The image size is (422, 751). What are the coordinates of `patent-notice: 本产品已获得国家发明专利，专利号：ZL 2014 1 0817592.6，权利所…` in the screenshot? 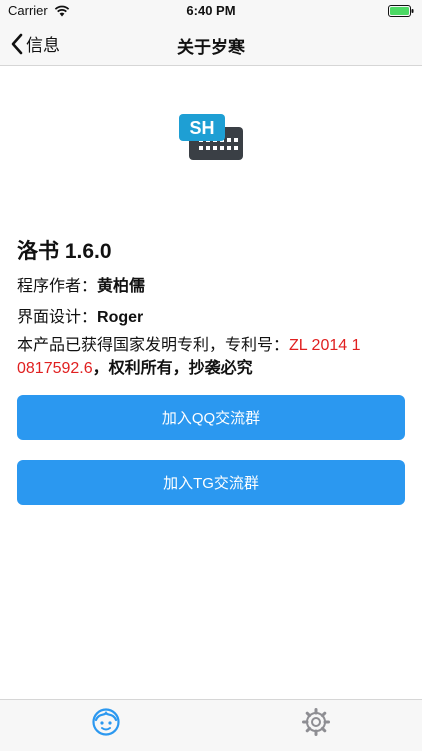 It's located at (213, 357).